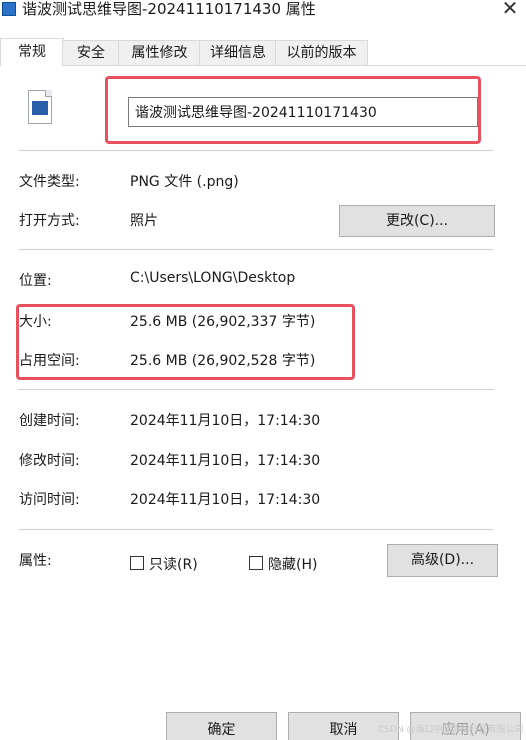 This screenshot has height=740, width=526. What do you see at coordinates (292, 564) in the screenshot?
I see `hidden-checkbox-label: 隐藏(H)` at bounding box center [292, 564].